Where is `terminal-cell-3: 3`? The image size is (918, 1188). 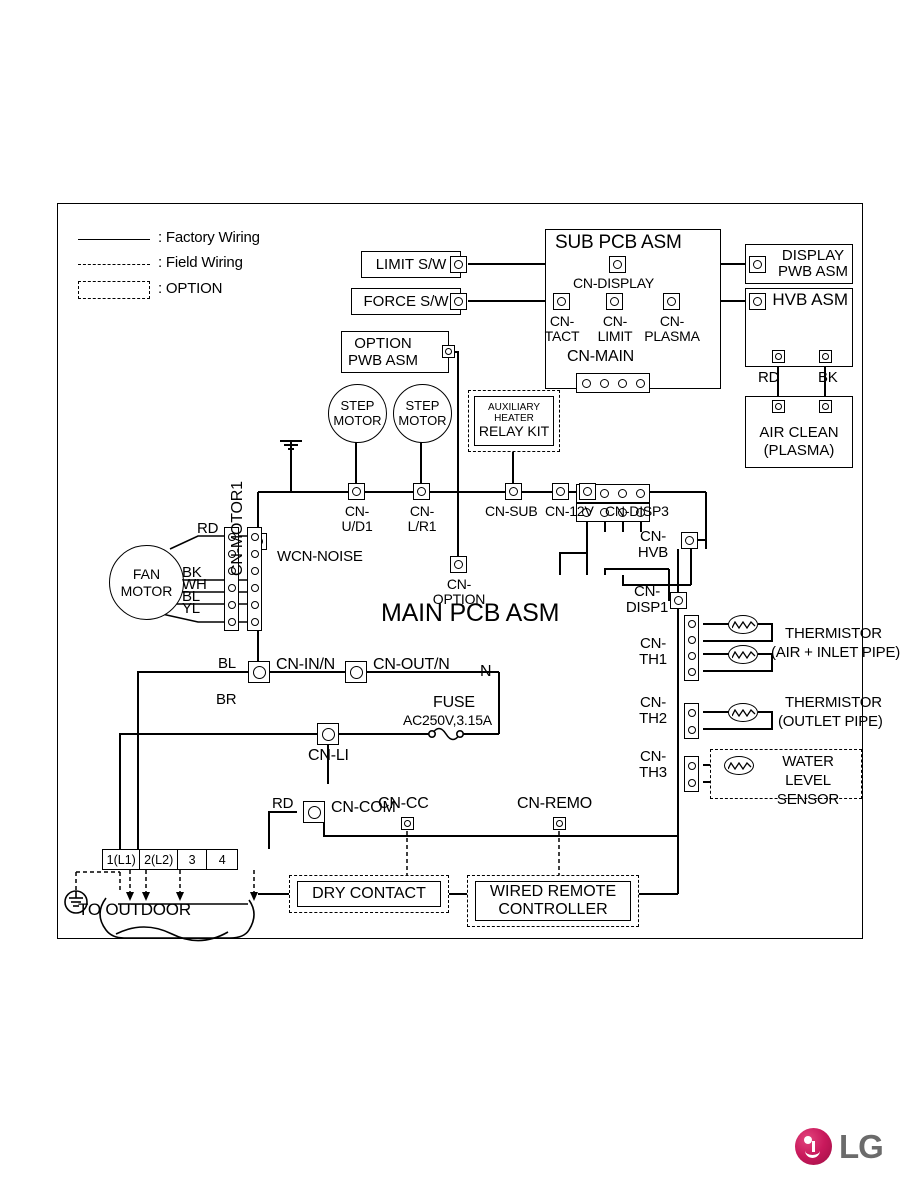 terminal-cell-3: 3 is located at coordinates (193, 859).